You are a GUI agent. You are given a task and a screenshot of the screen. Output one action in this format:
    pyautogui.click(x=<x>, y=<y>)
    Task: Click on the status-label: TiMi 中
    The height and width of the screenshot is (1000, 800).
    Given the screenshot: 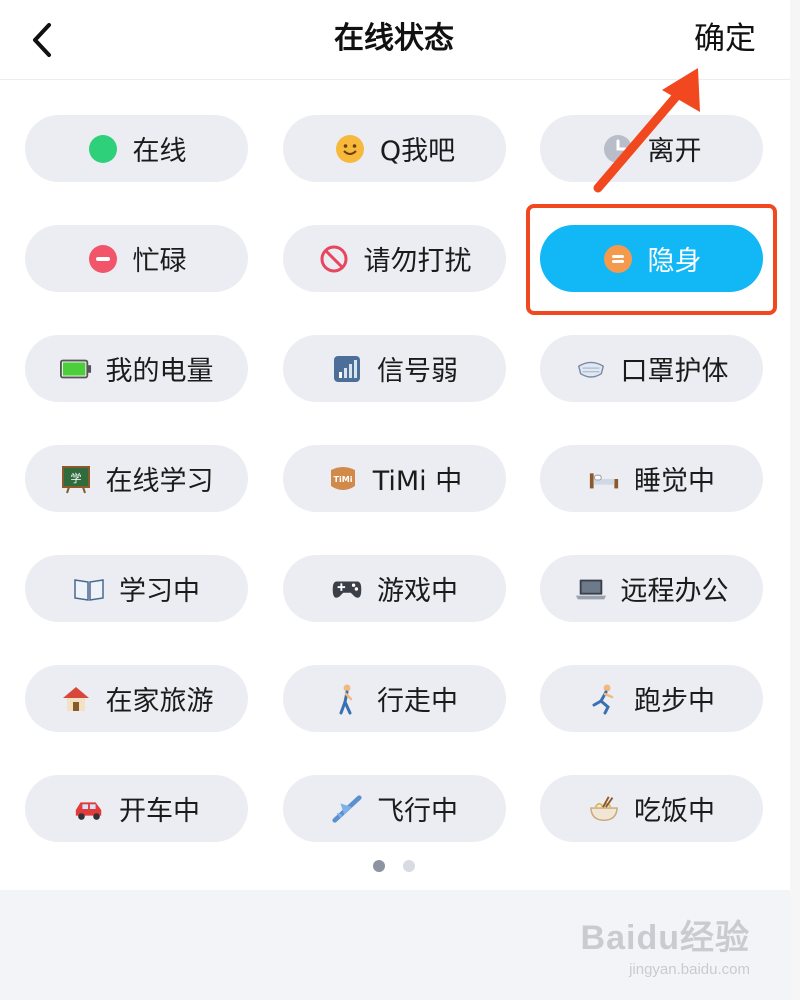 What is the action you would take?
    pyautogui.click(x=417, y=481)
    